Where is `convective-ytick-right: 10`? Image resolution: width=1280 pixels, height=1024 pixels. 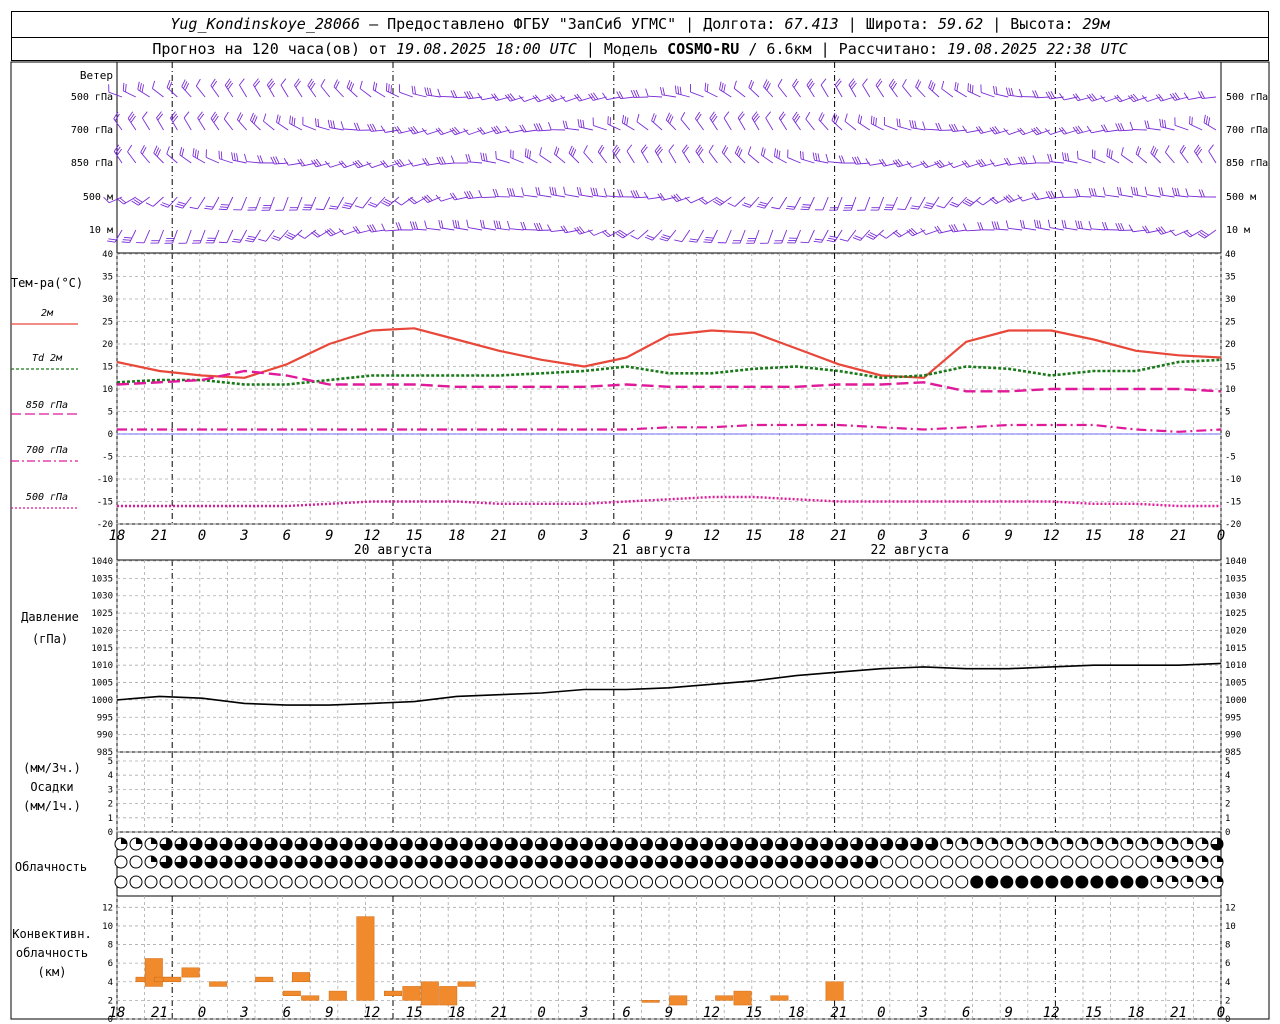 convective-ytick-right: 10 is located at coordinates (1230, 927).